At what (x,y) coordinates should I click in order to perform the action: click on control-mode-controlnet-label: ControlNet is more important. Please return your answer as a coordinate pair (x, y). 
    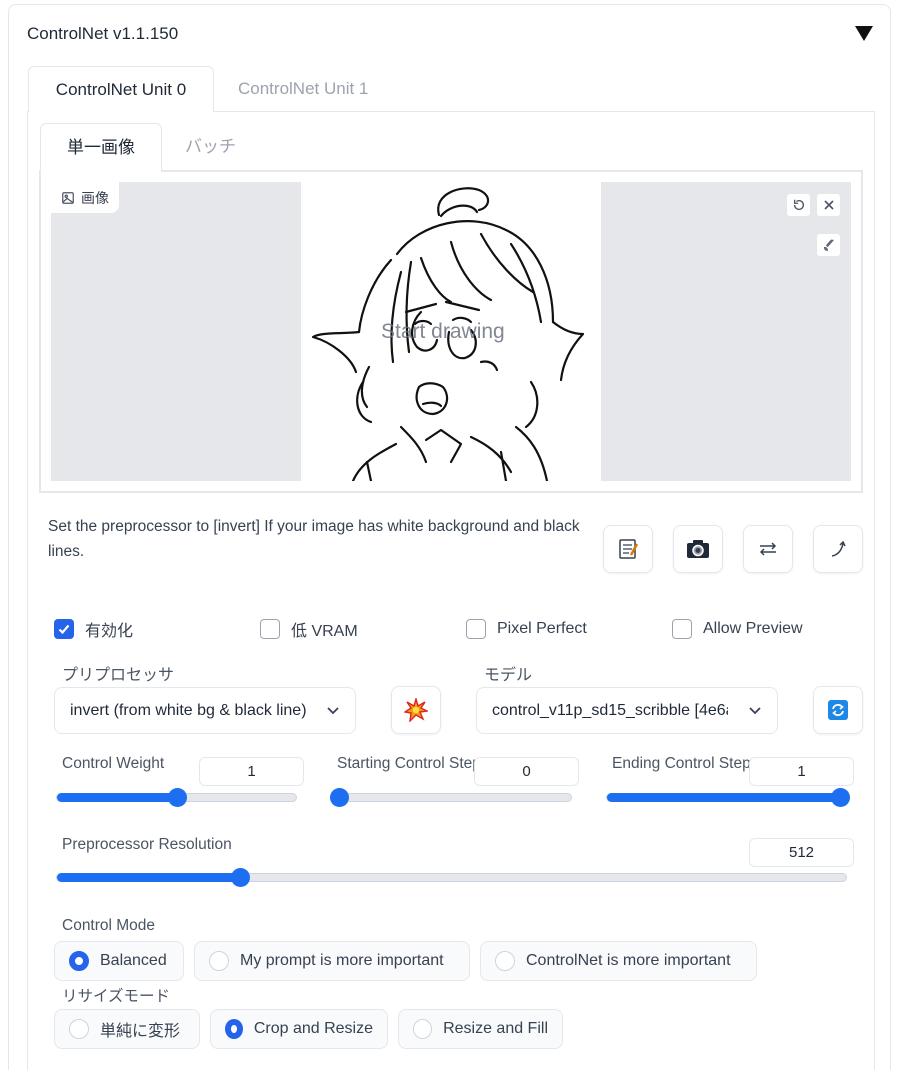
    Looking at the image, I should click on (628, 960).